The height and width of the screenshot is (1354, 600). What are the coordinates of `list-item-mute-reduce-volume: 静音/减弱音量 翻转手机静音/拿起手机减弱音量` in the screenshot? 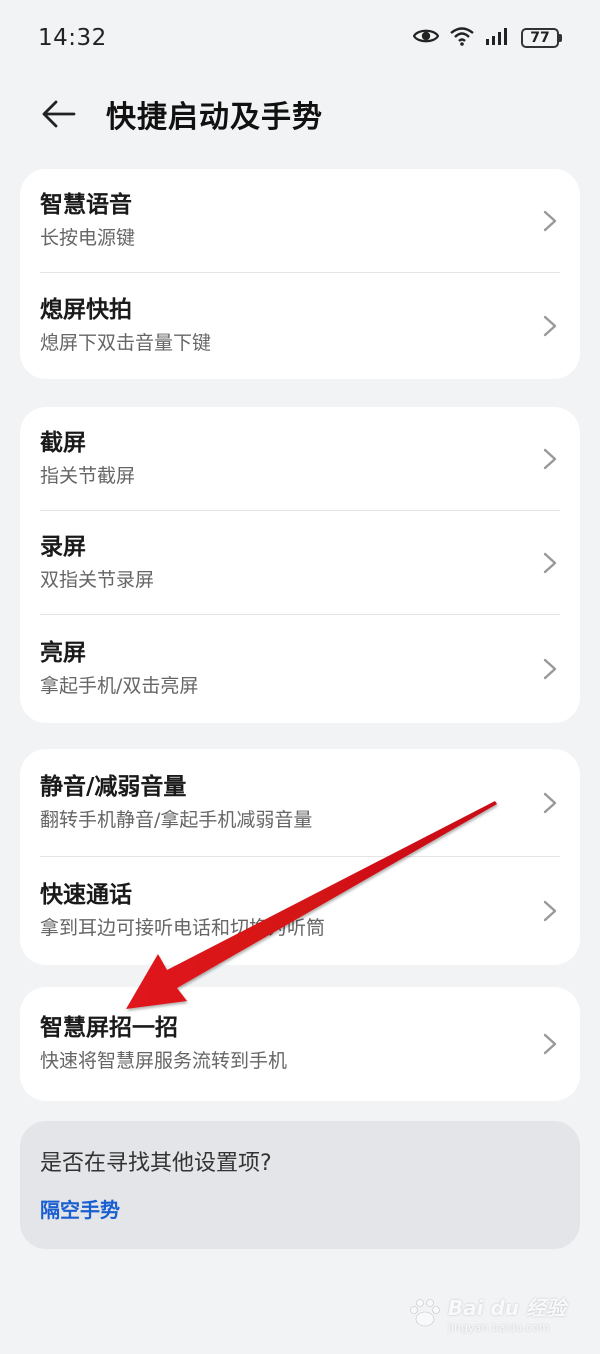 It's located at (300, 802).